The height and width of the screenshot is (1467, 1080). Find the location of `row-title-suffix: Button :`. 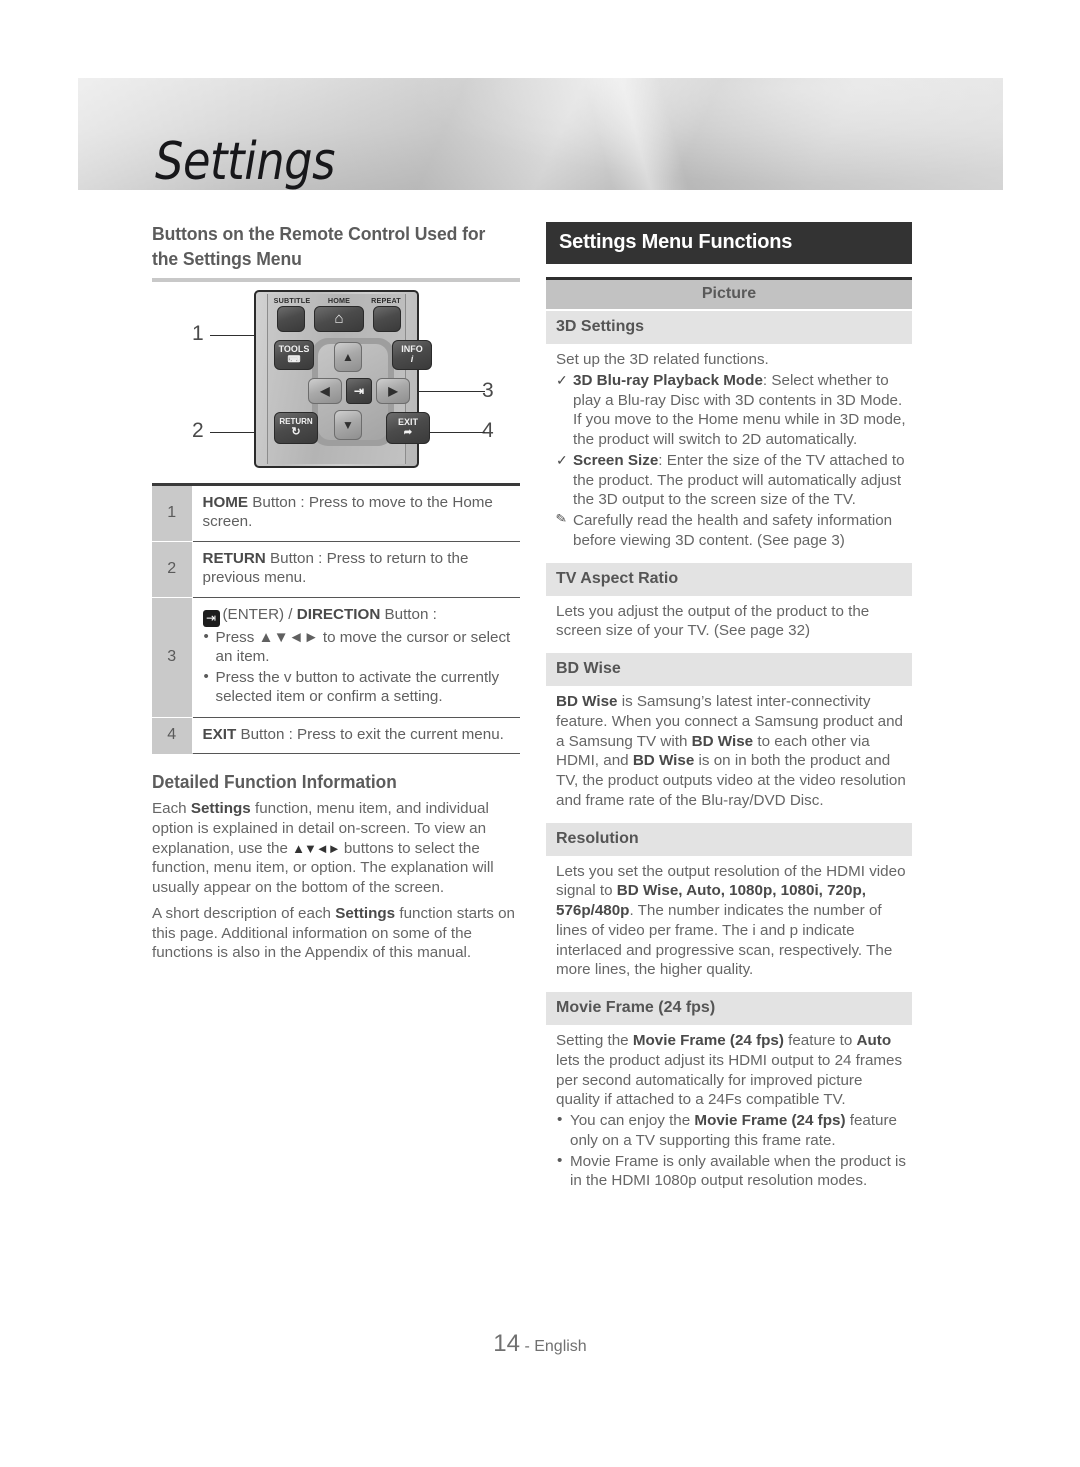

row-title-suffix: Button : is located at coordinates (408, 614).